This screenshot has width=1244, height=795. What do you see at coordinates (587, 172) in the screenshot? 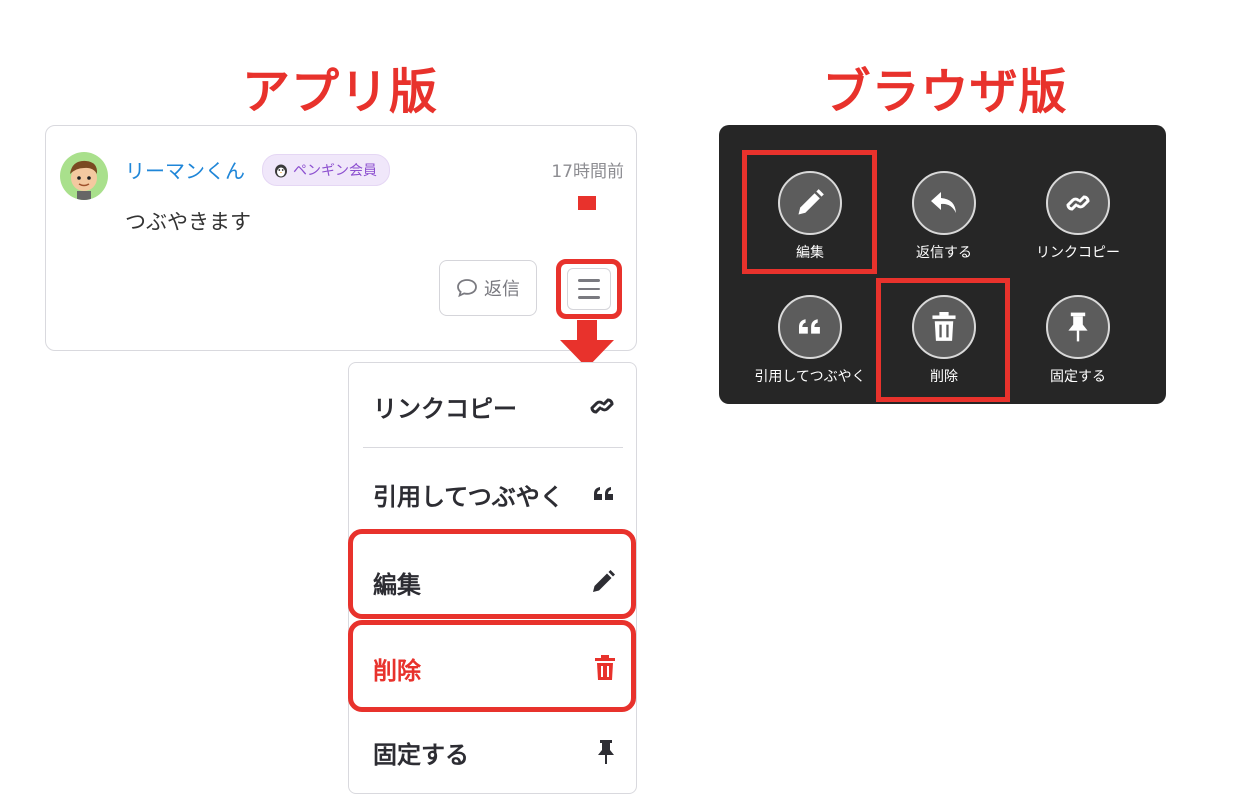
I see `post-timestamp: 17時間前` at bounding box center [587, 172].